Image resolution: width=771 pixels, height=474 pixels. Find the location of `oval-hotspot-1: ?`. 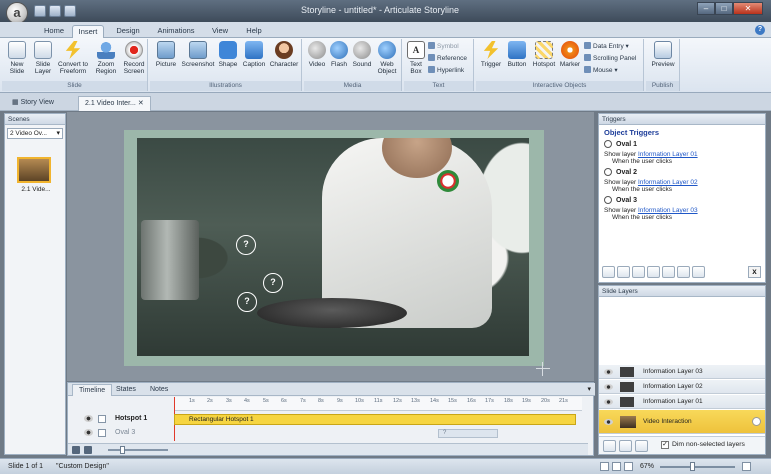

oval-hotspot-1: ? is located at coordinates (246, 245).